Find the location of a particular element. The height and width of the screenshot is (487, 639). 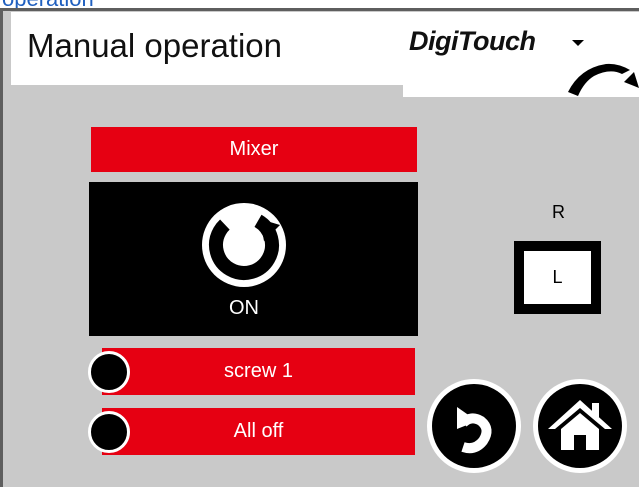

screw-status-indicator is located at coordinates (109, 372).